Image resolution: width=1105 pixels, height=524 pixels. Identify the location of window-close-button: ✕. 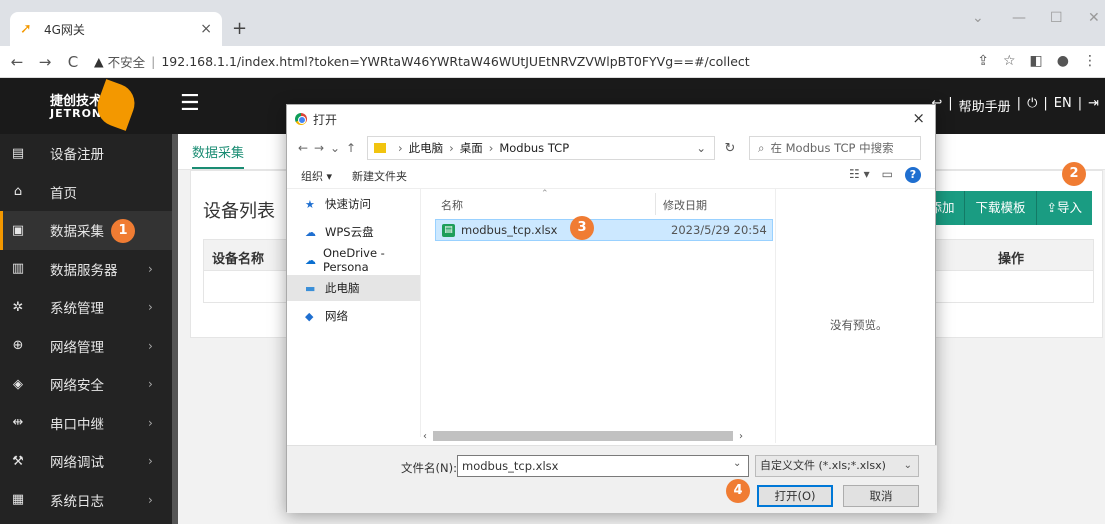
(1094, 18).